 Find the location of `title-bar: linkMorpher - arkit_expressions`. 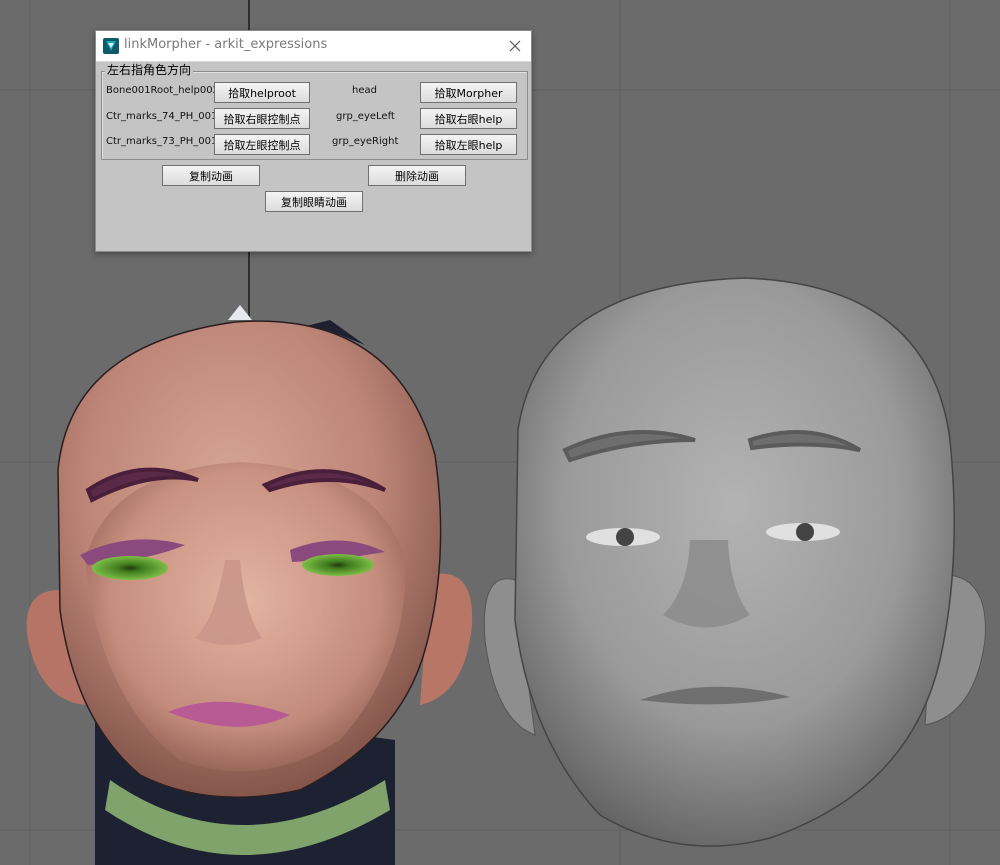

title-bar: linkMorpher - arkit_expressions is located at coordinates (313, 46).